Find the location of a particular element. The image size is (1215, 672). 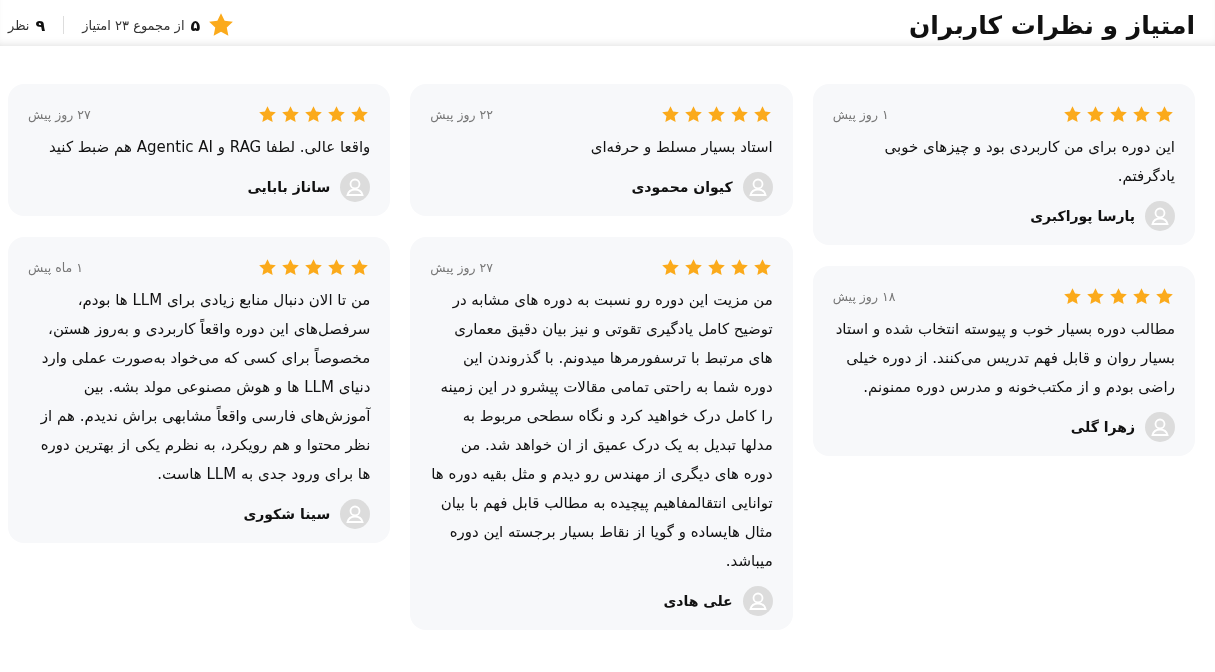

author-name: زهرا گلی is located at coordinates (1102, 427).